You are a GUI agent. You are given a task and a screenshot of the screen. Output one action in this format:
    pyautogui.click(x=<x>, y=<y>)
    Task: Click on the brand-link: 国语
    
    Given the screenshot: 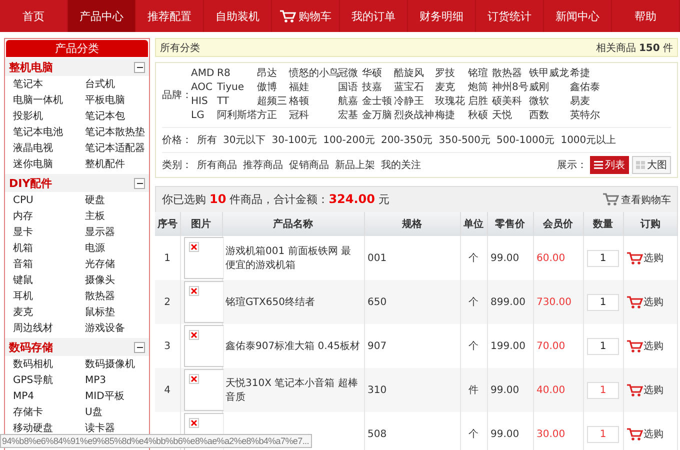 What is the action you would take?
    pyautogui.click(x=350, y=88)
    